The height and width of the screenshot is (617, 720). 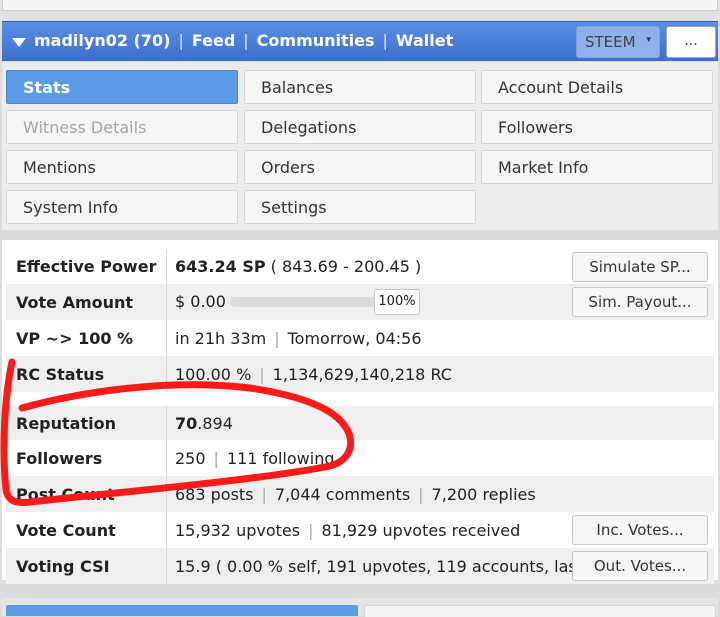 I want to click on chain-select: STEEM ▾, so click(x=618, y=42).